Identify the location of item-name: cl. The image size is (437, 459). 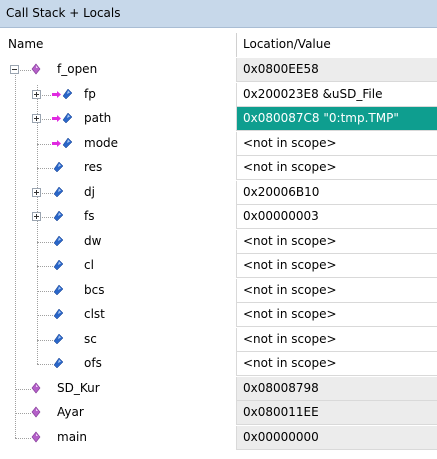
(89, 265).